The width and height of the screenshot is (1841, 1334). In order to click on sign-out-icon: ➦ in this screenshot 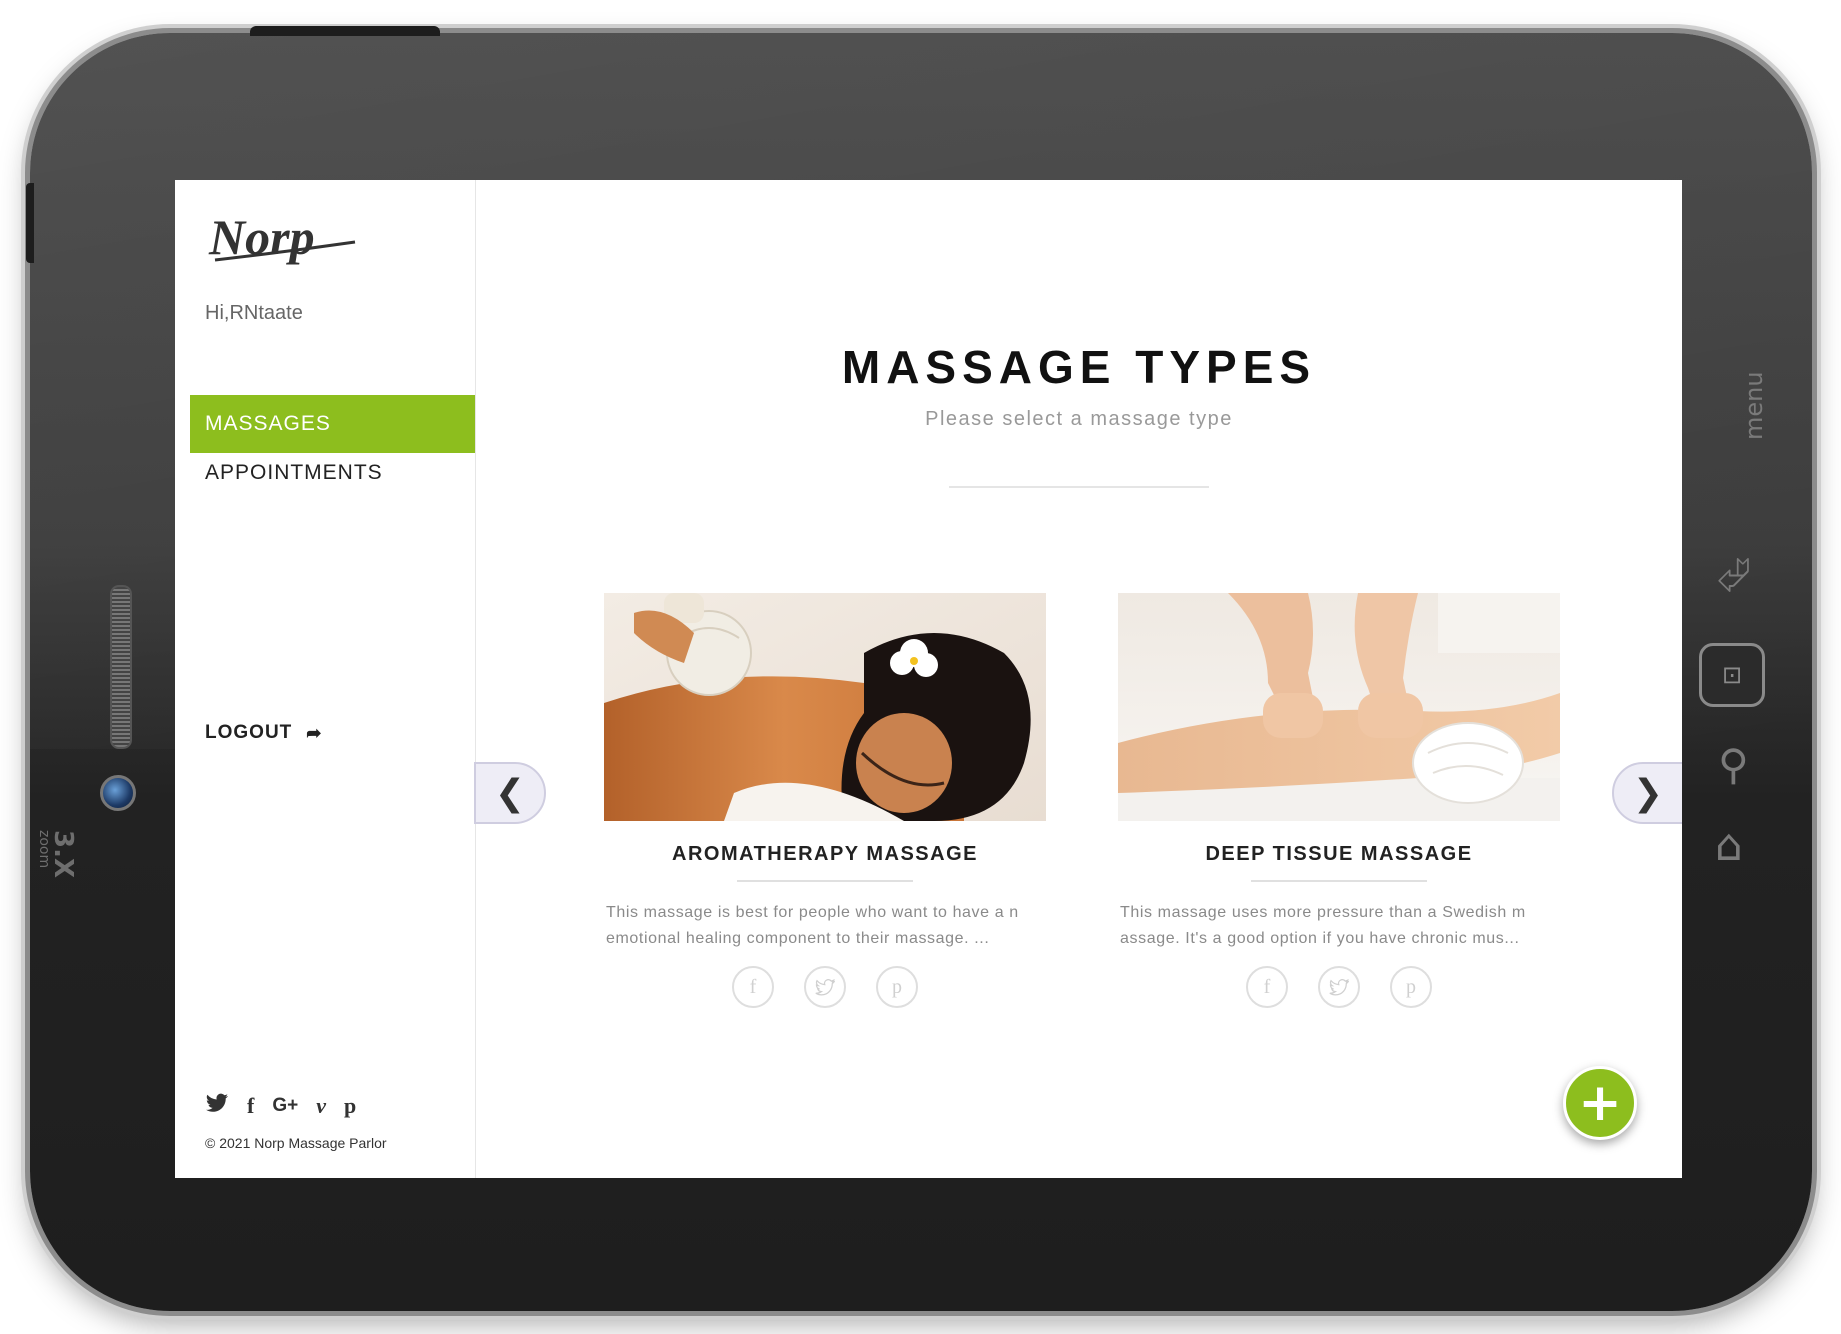, I will do `click(314, 732)`.